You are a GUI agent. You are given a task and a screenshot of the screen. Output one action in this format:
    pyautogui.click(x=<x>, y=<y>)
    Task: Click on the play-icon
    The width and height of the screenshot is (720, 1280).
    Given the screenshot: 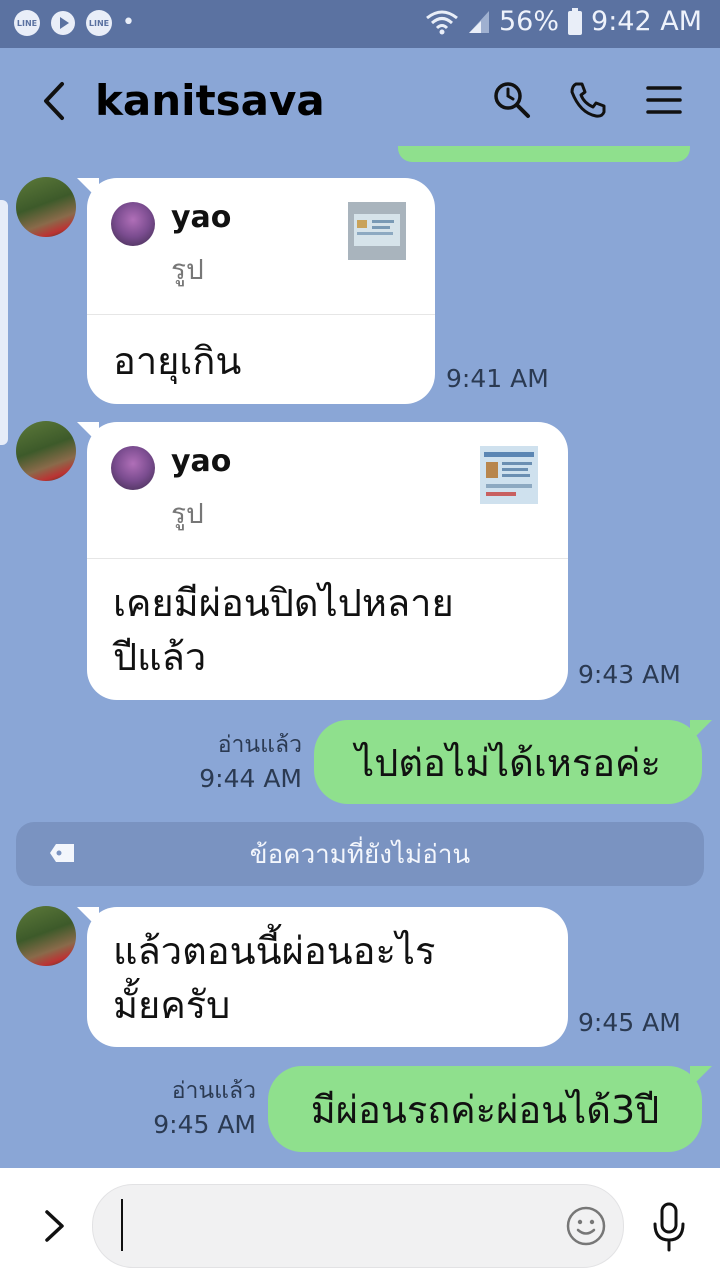 What is the action you would take?
    pyautogui.click(x=63, y=23)
    